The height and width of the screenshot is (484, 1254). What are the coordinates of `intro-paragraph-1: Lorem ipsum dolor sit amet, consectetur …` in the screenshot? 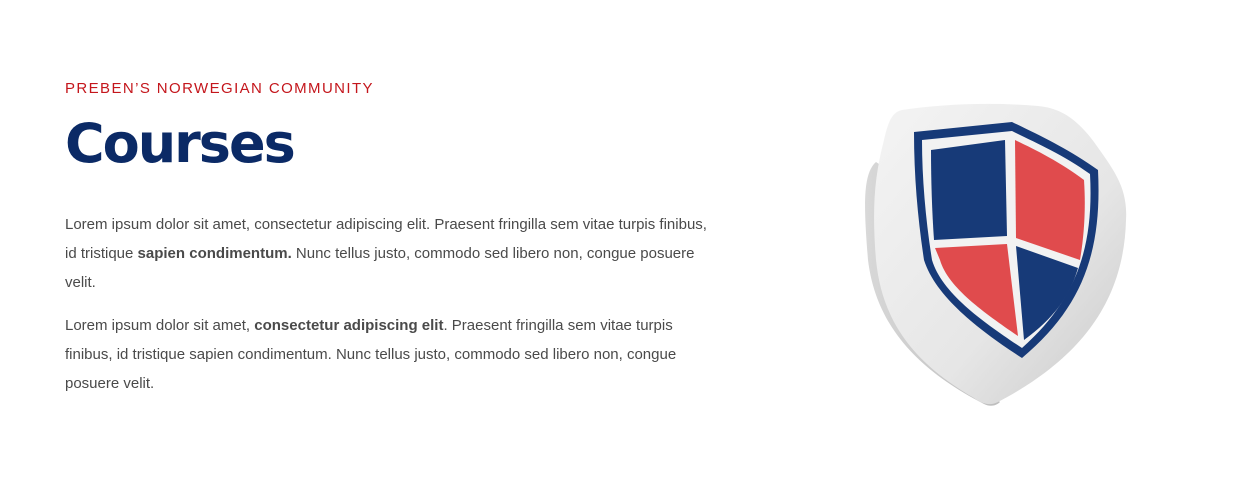 It's located at (390, 253).